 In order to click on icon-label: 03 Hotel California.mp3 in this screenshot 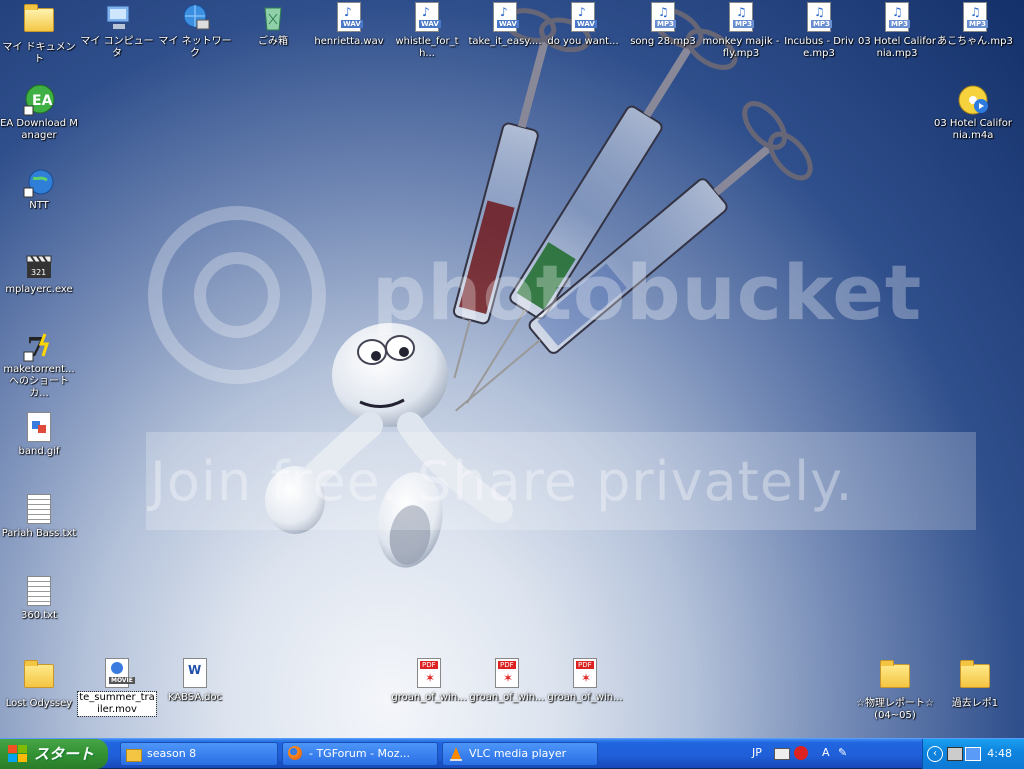, I will do `click(897, 47)`.